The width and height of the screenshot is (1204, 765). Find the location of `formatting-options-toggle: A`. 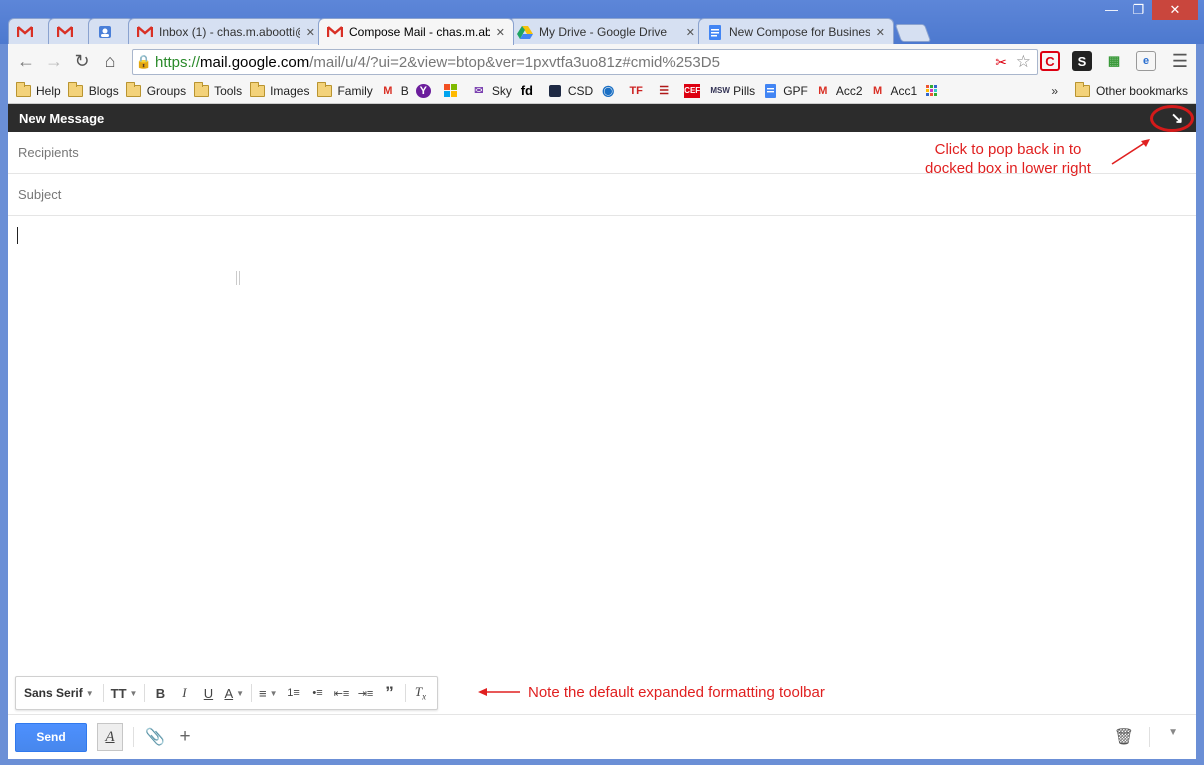

formatting-options-toggle: A is located at coordinates (110, 737).